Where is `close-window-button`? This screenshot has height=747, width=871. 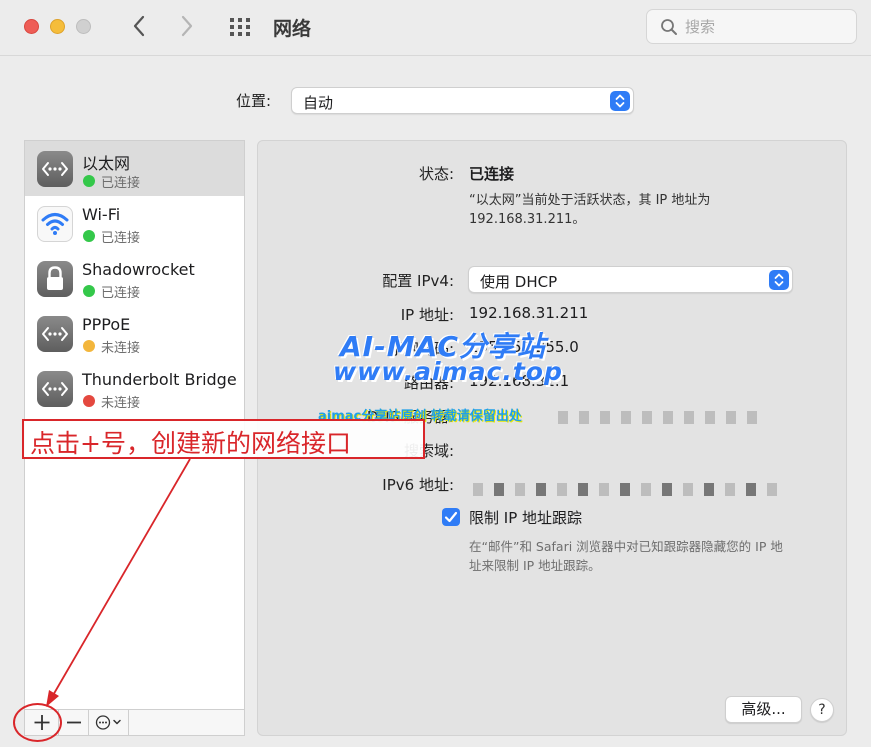
close-window-button is located at coordinates (31, 26).